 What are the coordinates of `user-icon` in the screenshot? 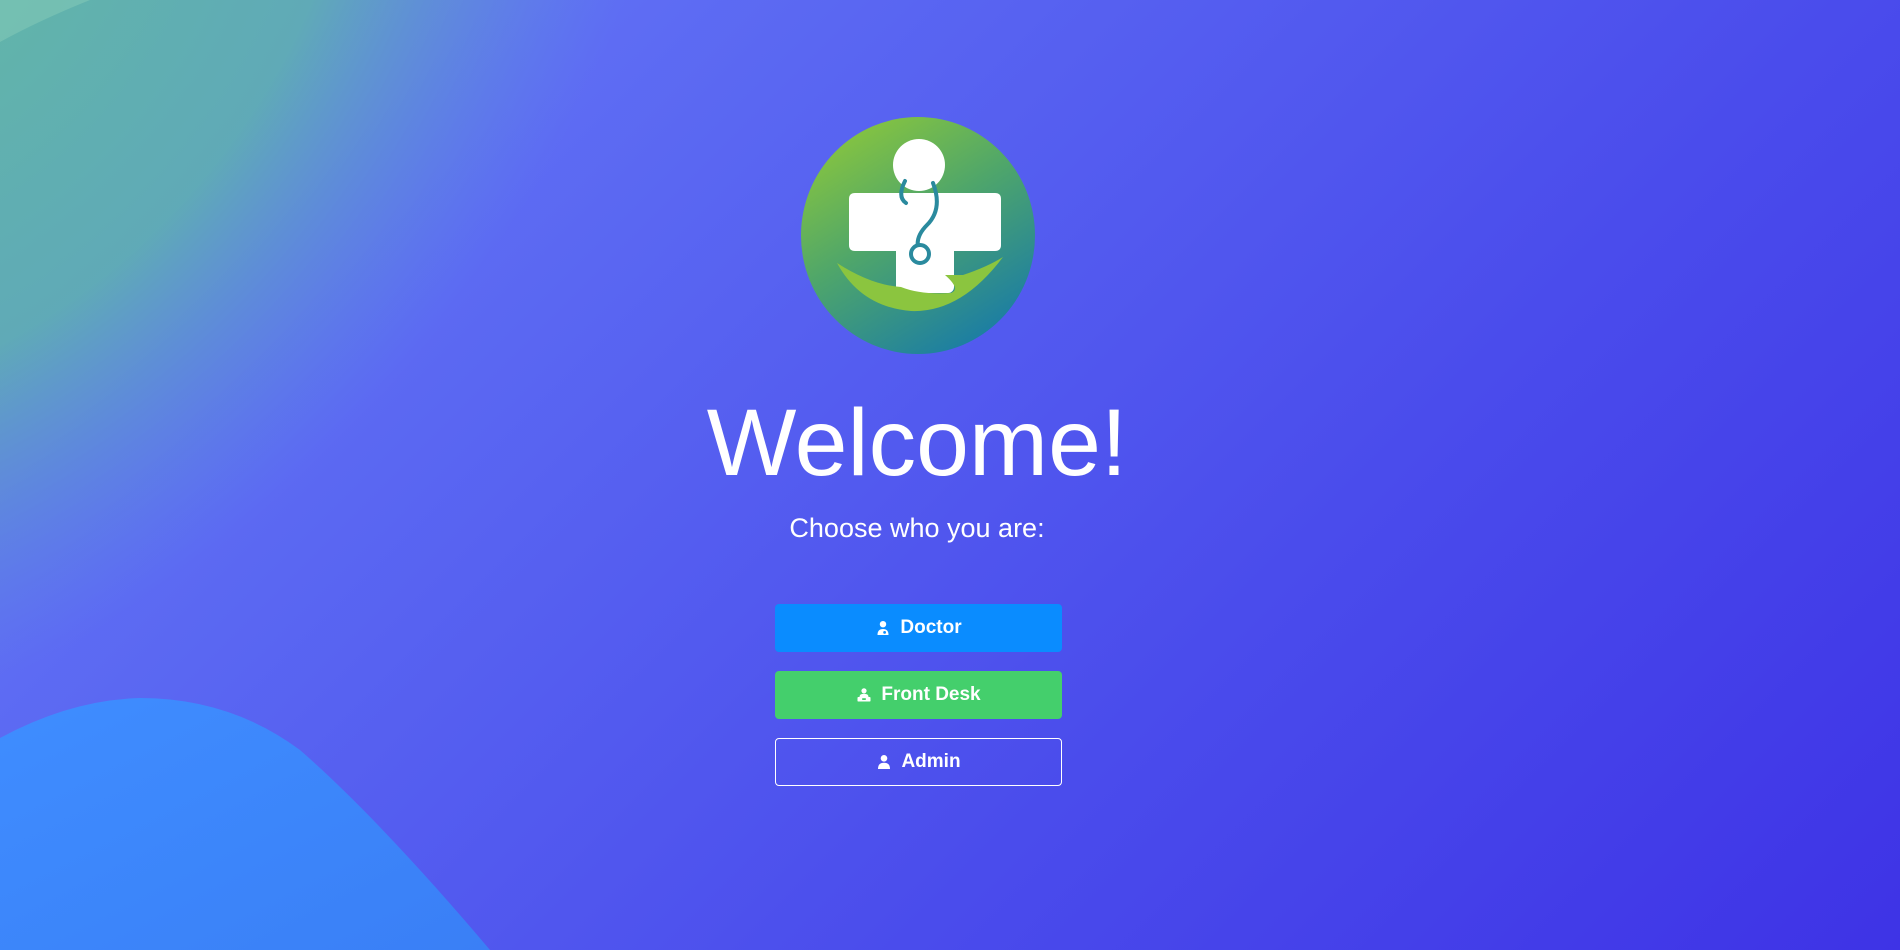 It's located at (884, 762).